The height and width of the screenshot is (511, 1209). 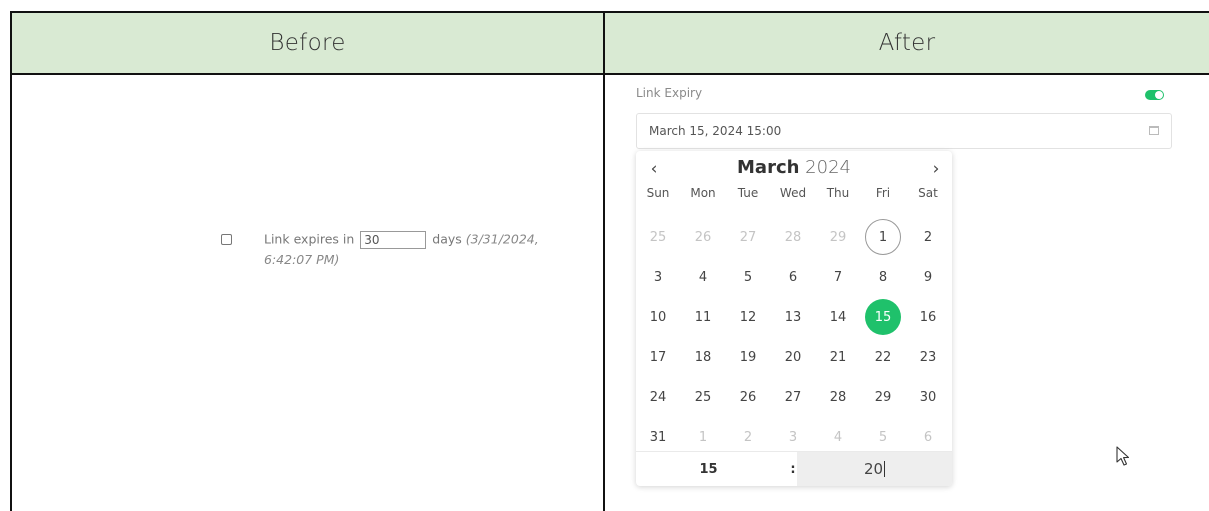 I want to click on expiry-date-input: March 15, 2024 15:00, so click(x=904, y=131).